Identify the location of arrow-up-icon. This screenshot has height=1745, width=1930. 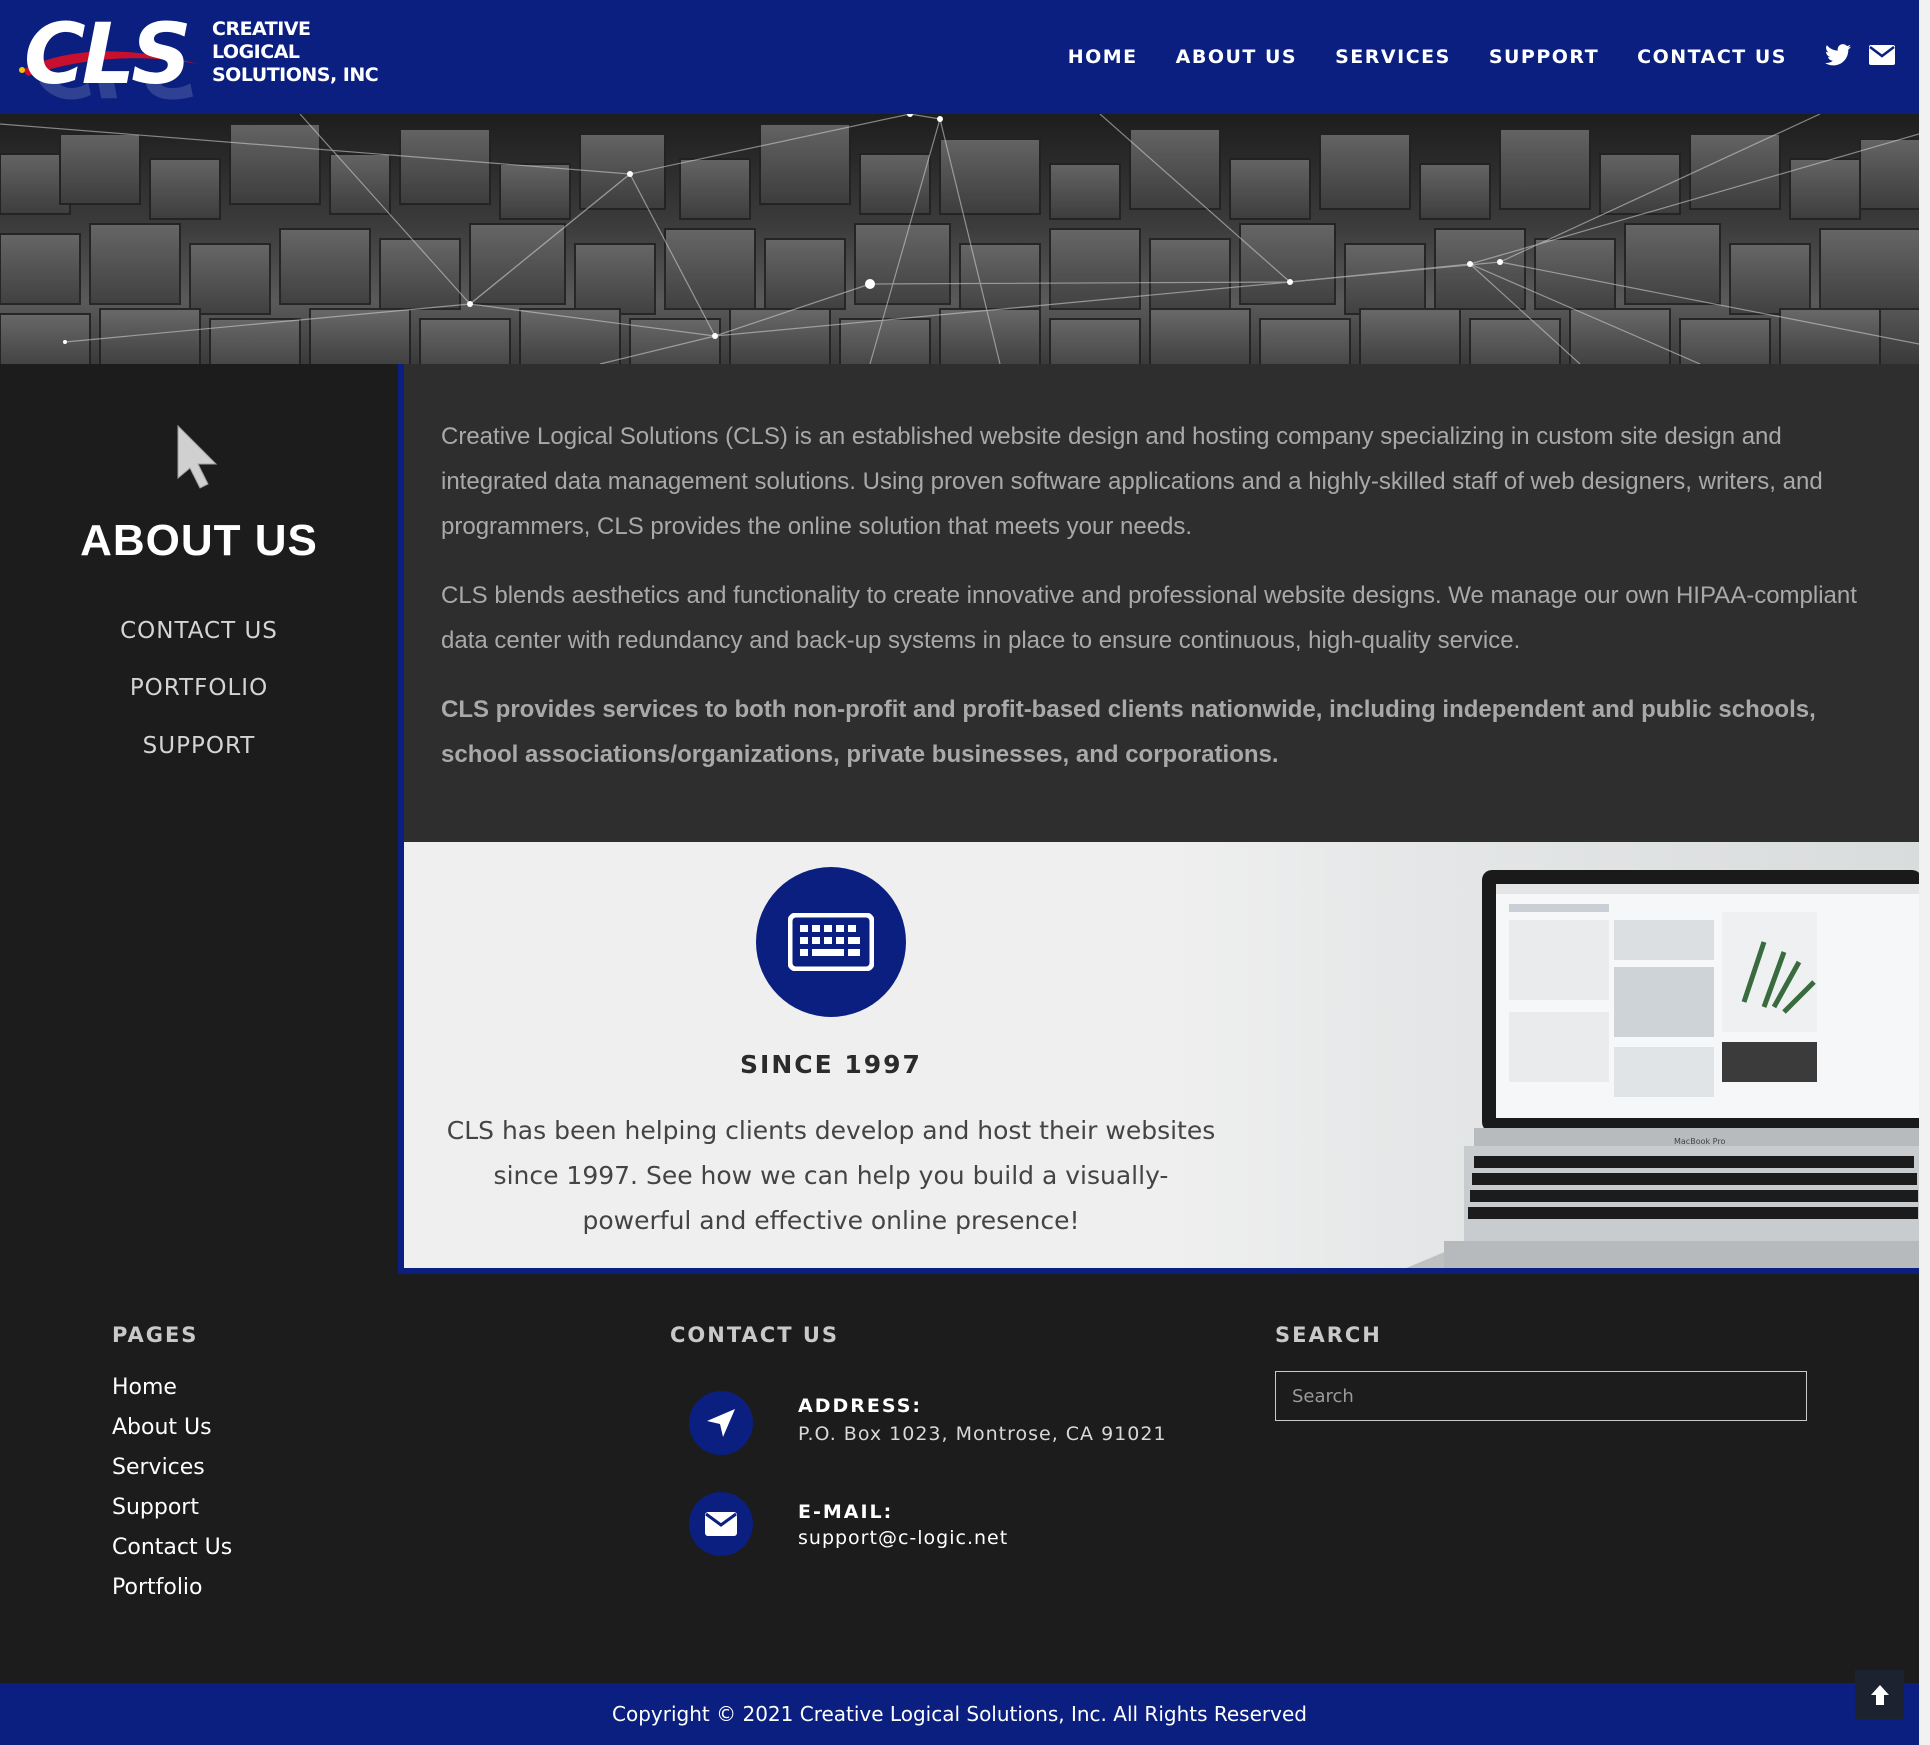
(1879, 1694).